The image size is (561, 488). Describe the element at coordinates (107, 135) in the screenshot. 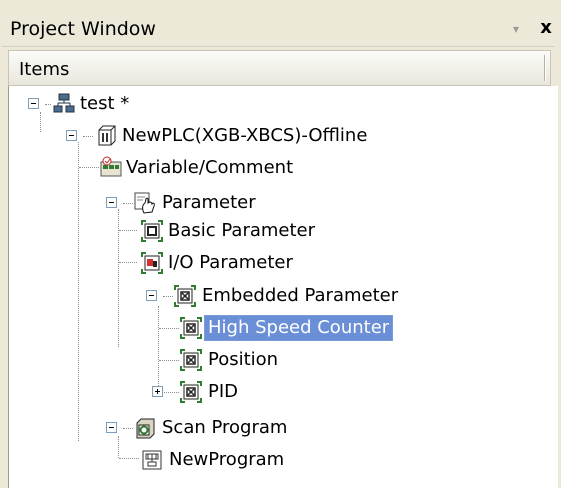

I see `plc-cpu-icon` at that location.